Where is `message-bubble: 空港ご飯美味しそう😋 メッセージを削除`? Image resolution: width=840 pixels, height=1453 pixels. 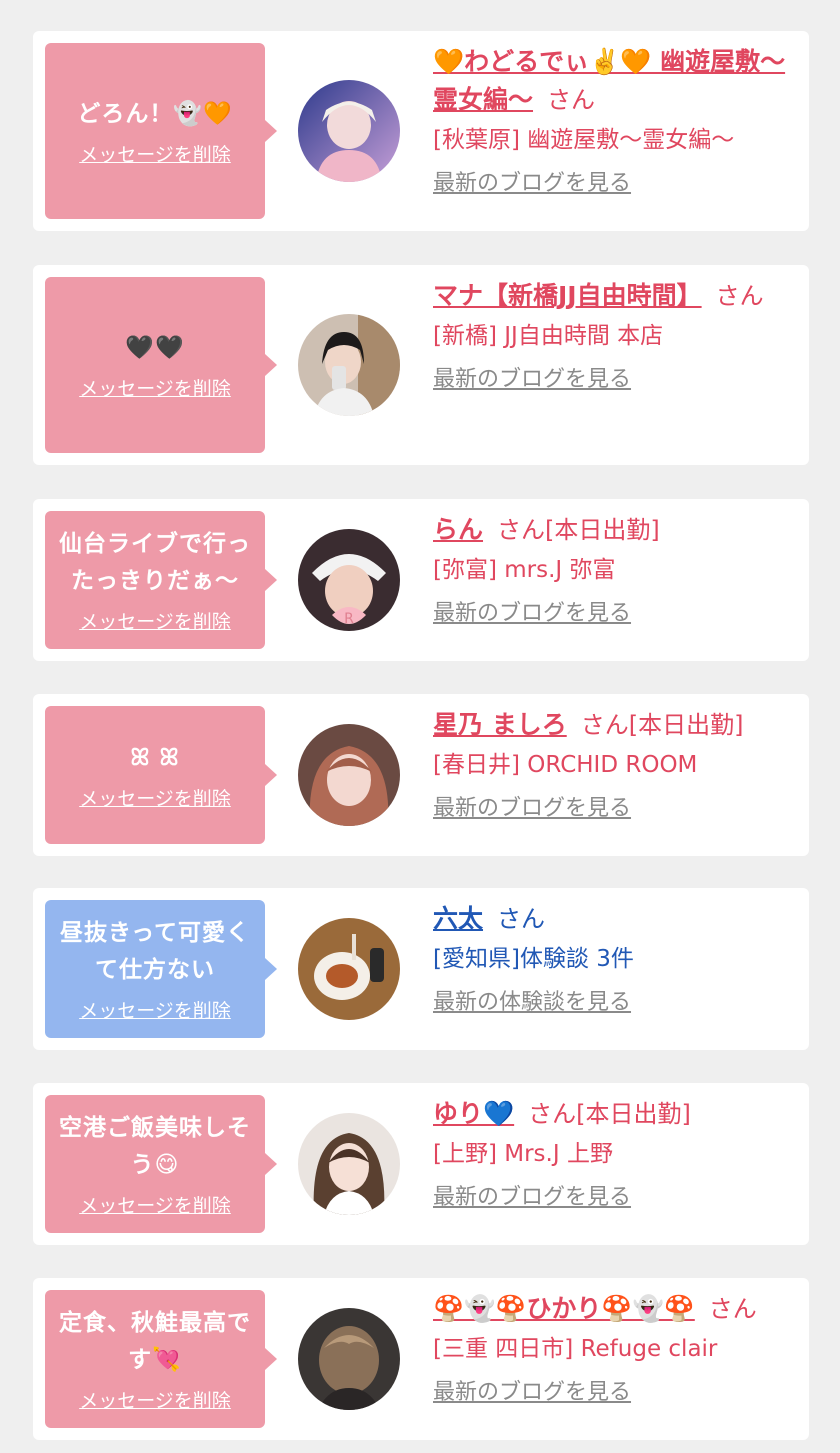
message-bubble: 空港ご飯美味しそう😋 メッセージを削除 is located at coordinates (161, 1164).